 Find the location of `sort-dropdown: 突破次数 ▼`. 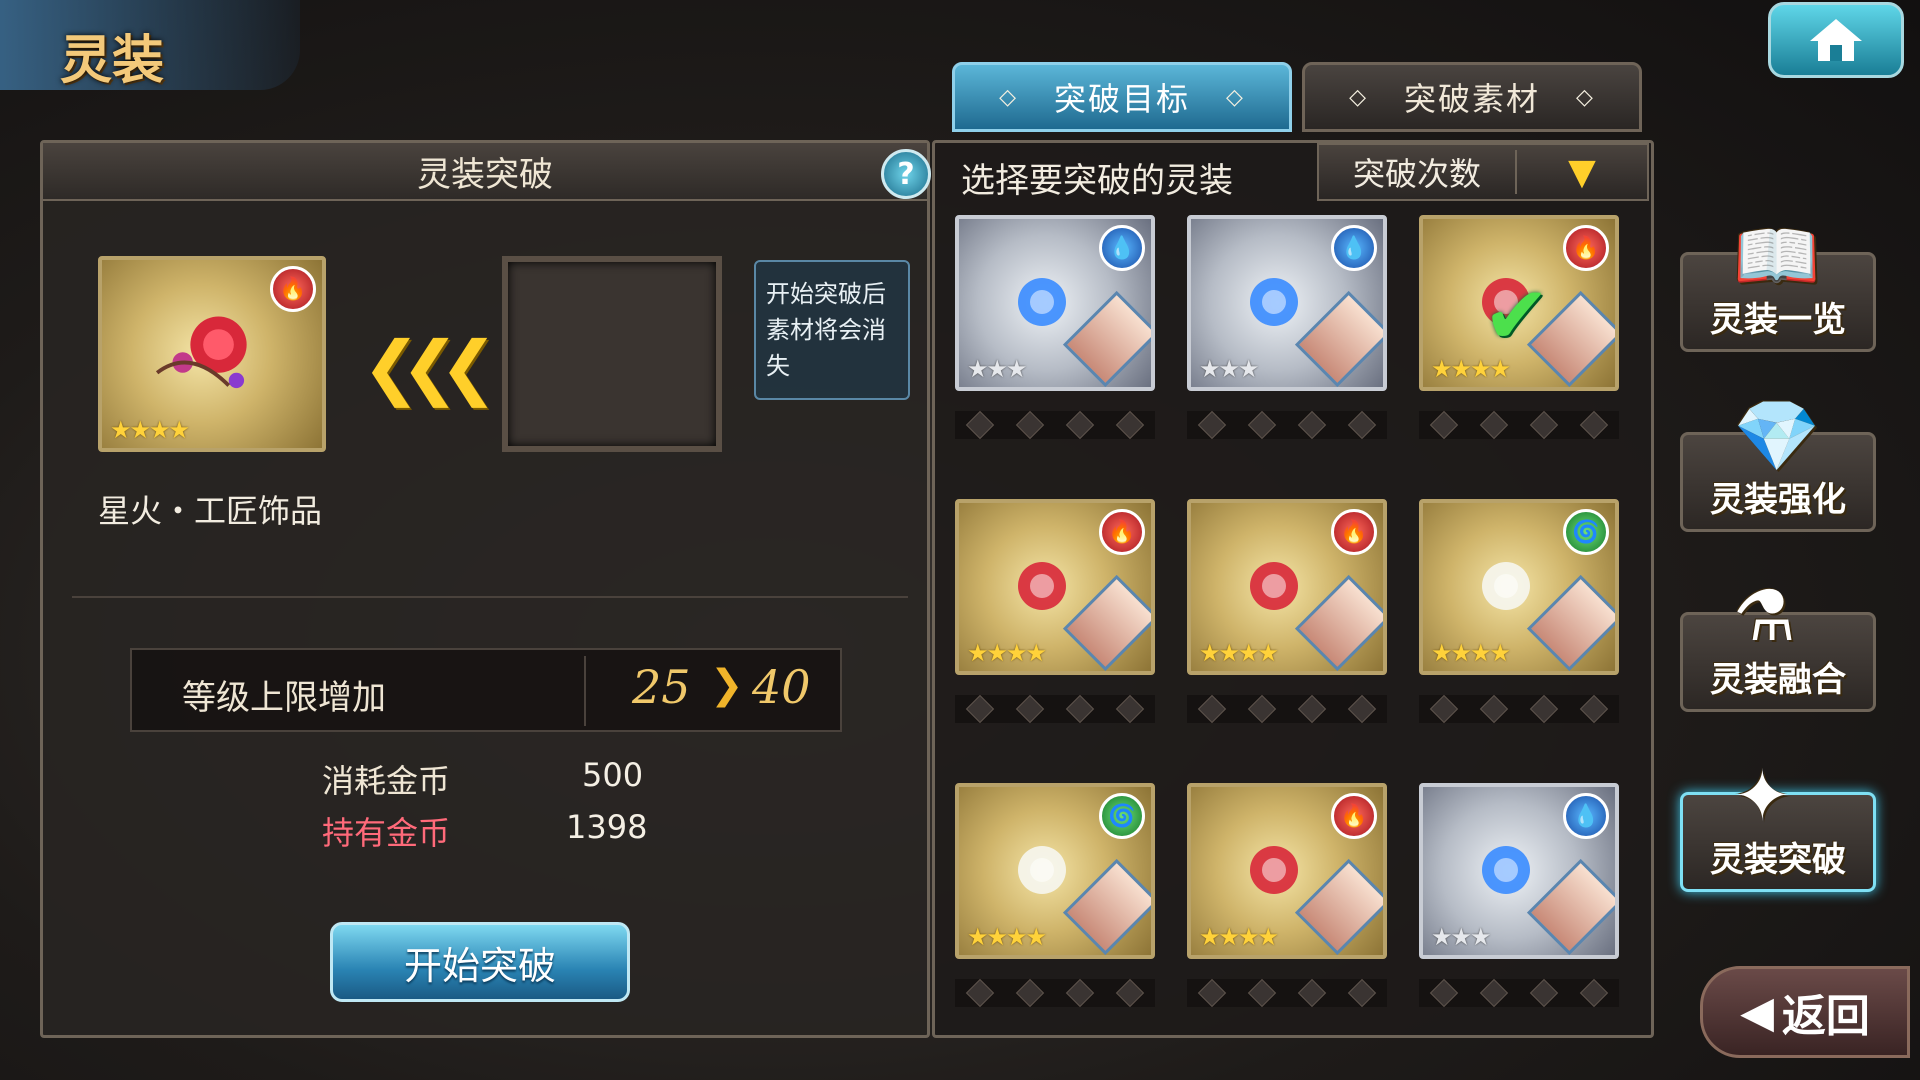

sort-dropdown: 突破次数 ▼ is located at coordinates (1483, 172).